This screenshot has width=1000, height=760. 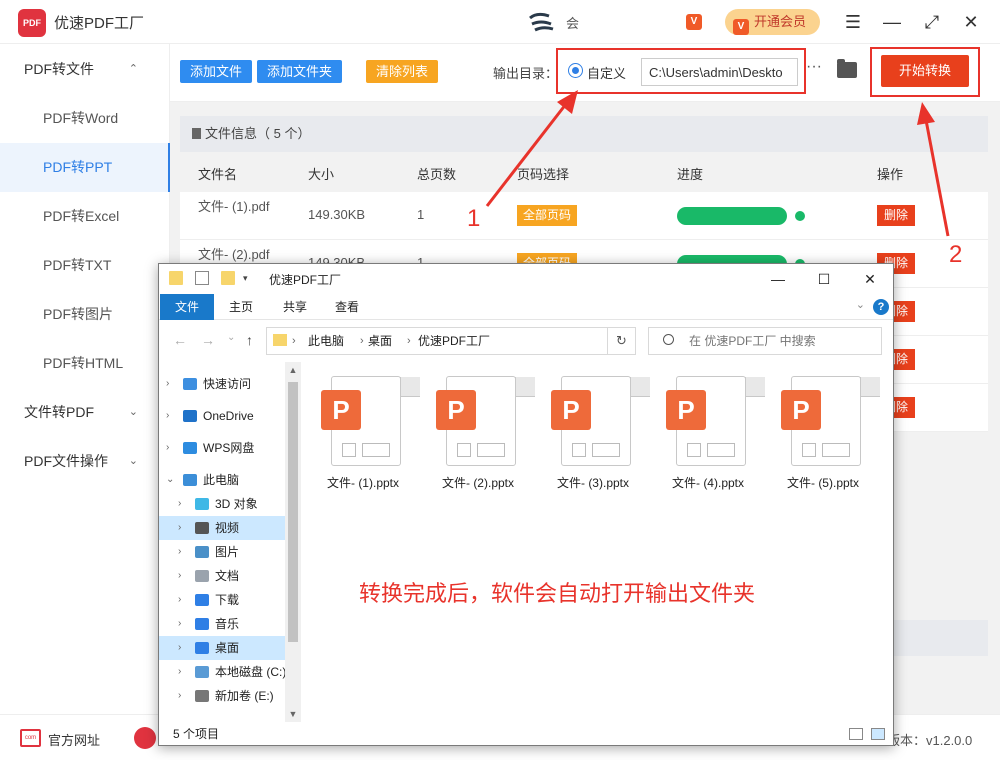 What do you see at coordinates (711, 433) in the screenshot?
I see `pptx-file-item: P 文件- (4).pptx` at bounding box center [711, 433].